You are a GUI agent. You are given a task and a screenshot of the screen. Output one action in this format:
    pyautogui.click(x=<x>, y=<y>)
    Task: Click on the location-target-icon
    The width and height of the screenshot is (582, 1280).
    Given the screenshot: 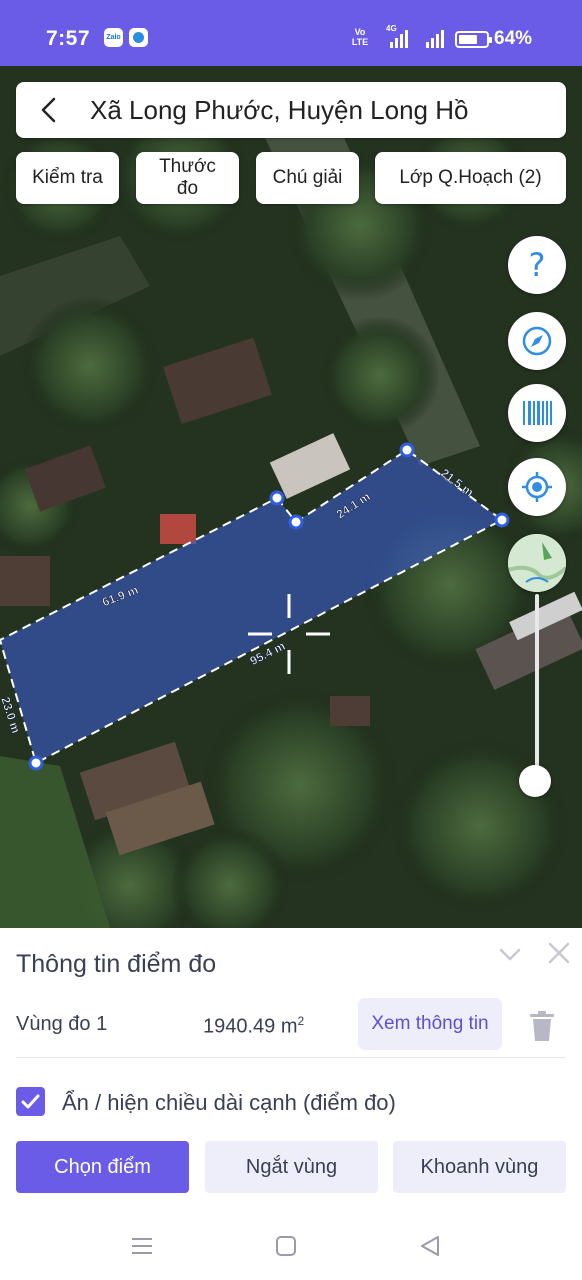 What is the action you would take?
    pyautogui.click(x=537, y=487)
    